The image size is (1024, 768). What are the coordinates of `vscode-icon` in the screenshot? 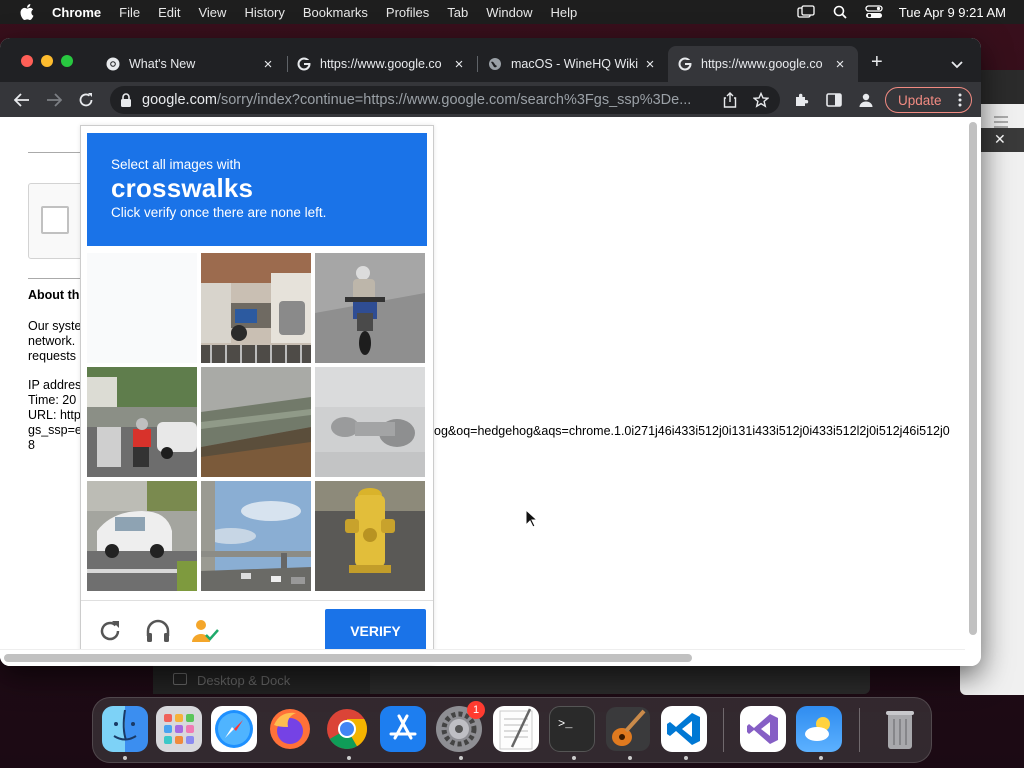 It's located at (684, 729).